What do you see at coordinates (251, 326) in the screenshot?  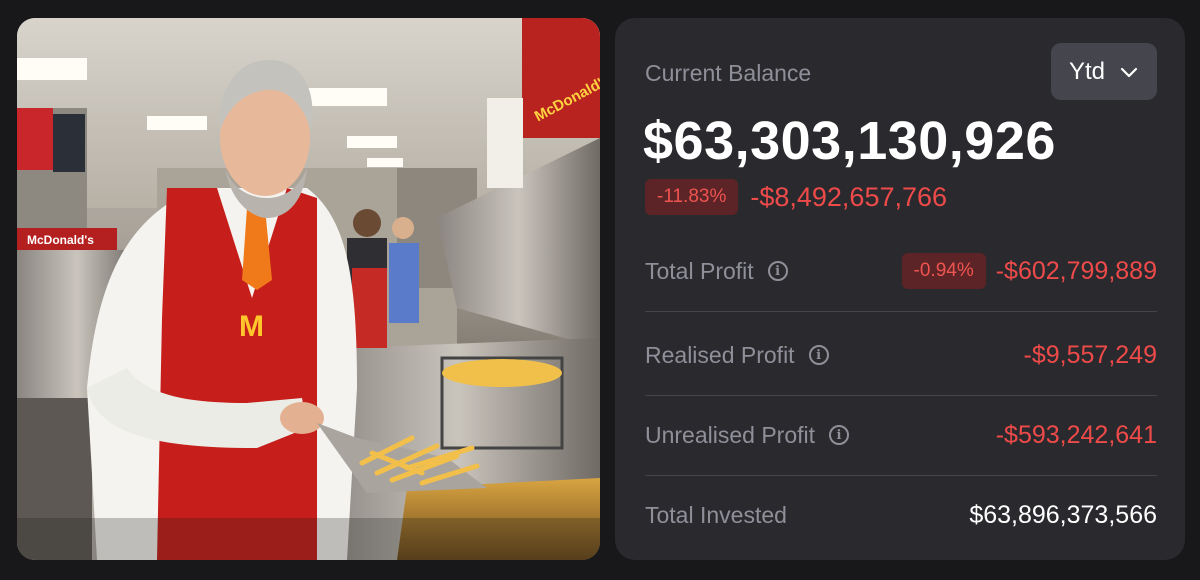 I see `svg-text: M` at bounding box center [251, 326].